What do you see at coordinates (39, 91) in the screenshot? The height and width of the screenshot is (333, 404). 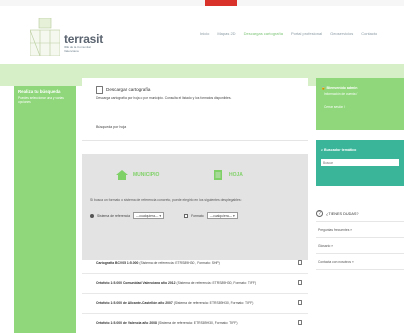 I see `sidebar-title: Realiza tu búsqueda` at bounding box center [39, 91].